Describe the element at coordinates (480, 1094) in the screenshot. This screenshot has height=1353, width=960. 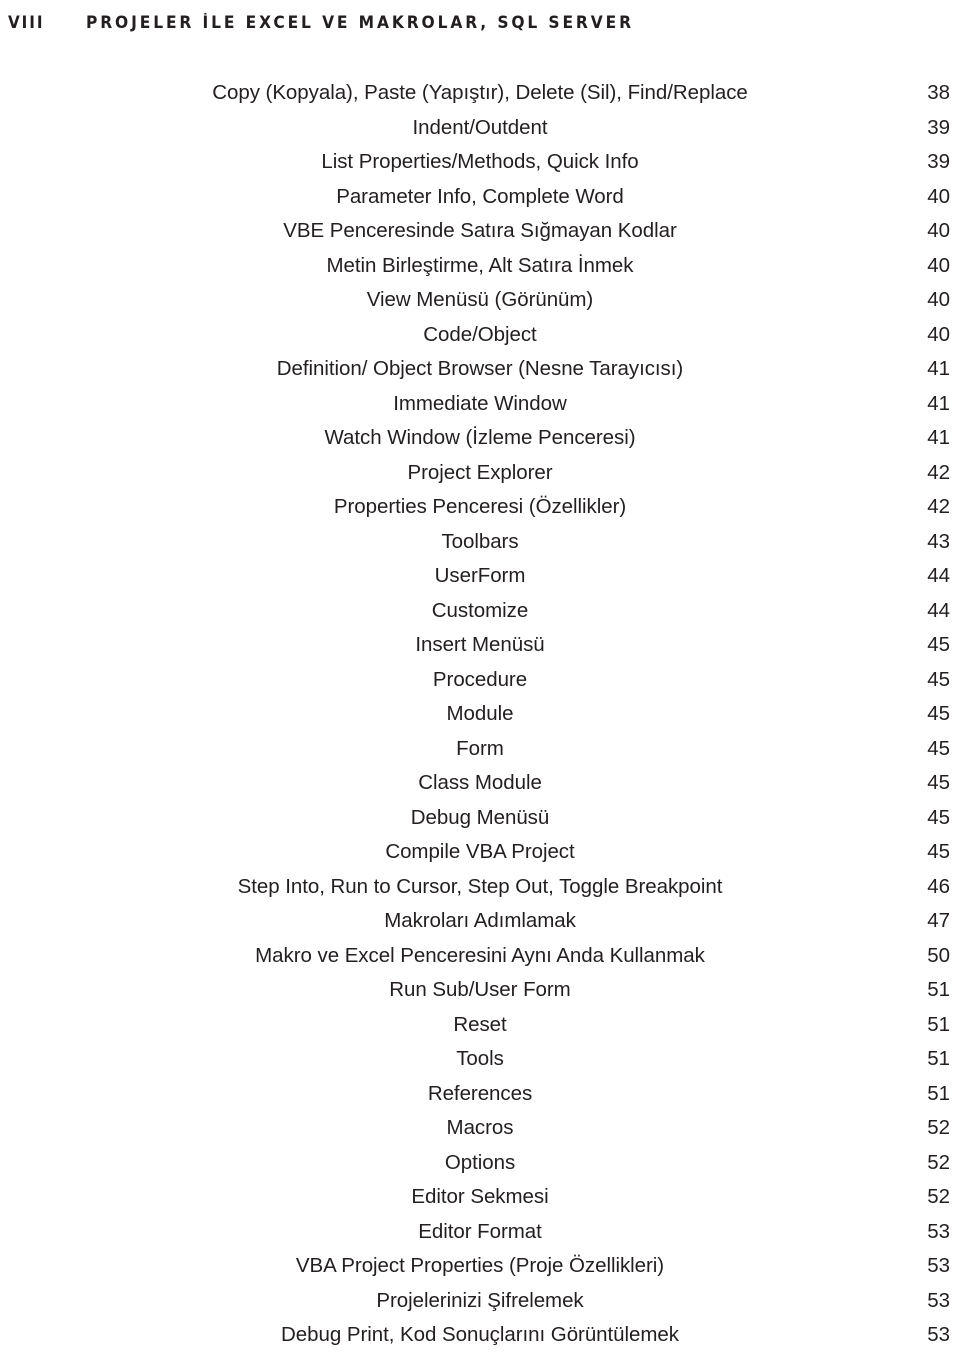
I see `toc-entry: References 51` at that location.